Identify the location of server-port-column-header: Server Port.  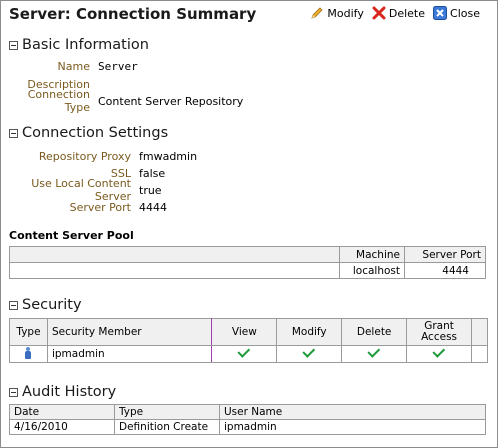
(445, 254).